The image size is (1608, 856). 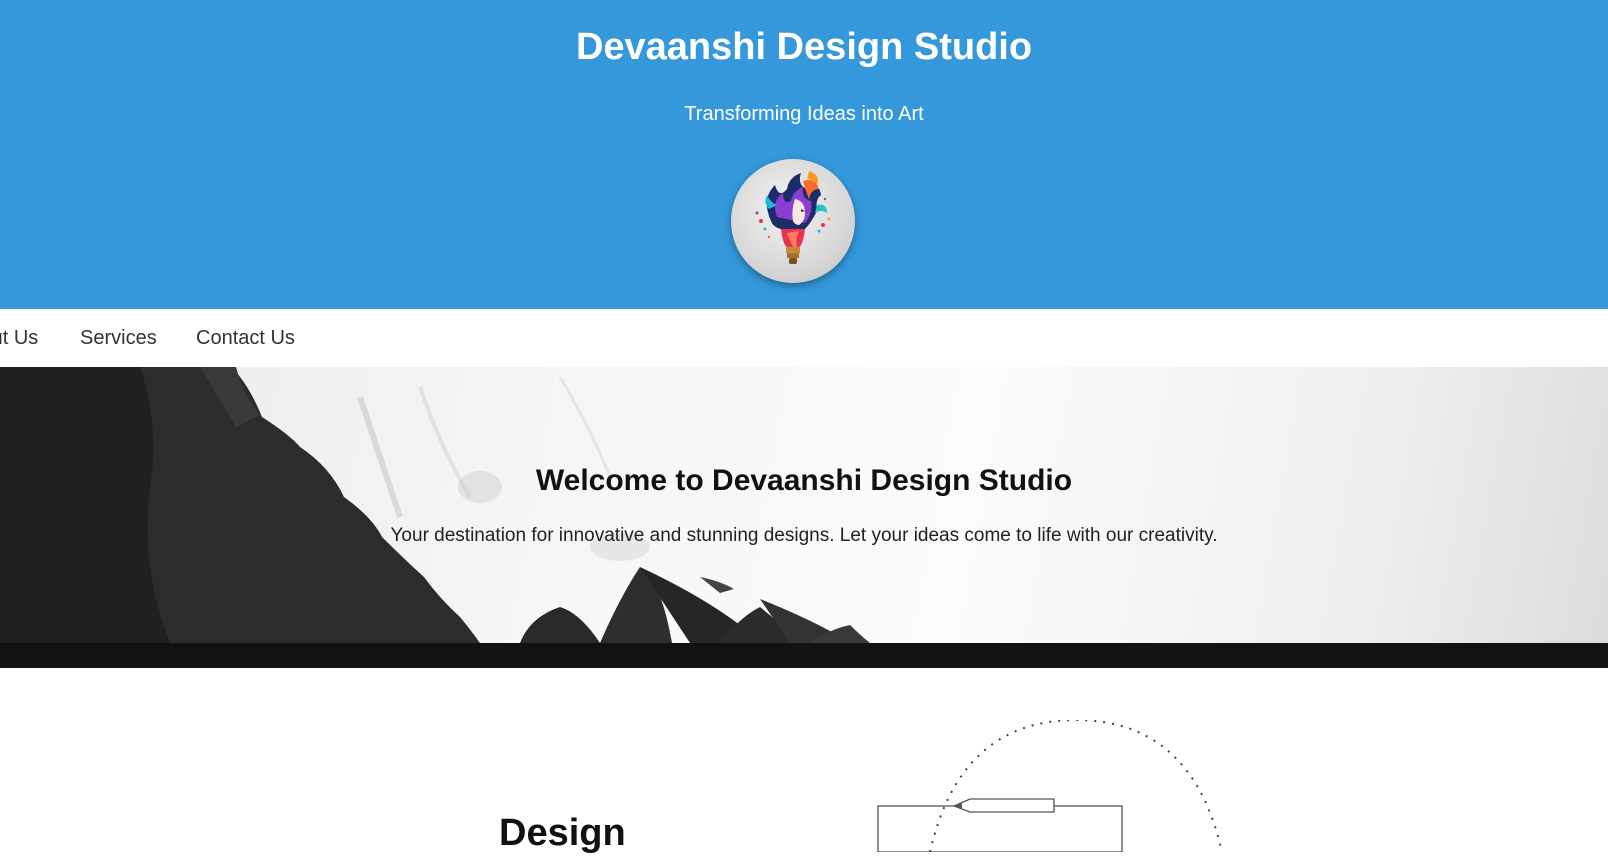 What do you see at coordinates (118, 338) in the screenshot?
I see `nav-item-services: Services` at bounding box center [118, 338].